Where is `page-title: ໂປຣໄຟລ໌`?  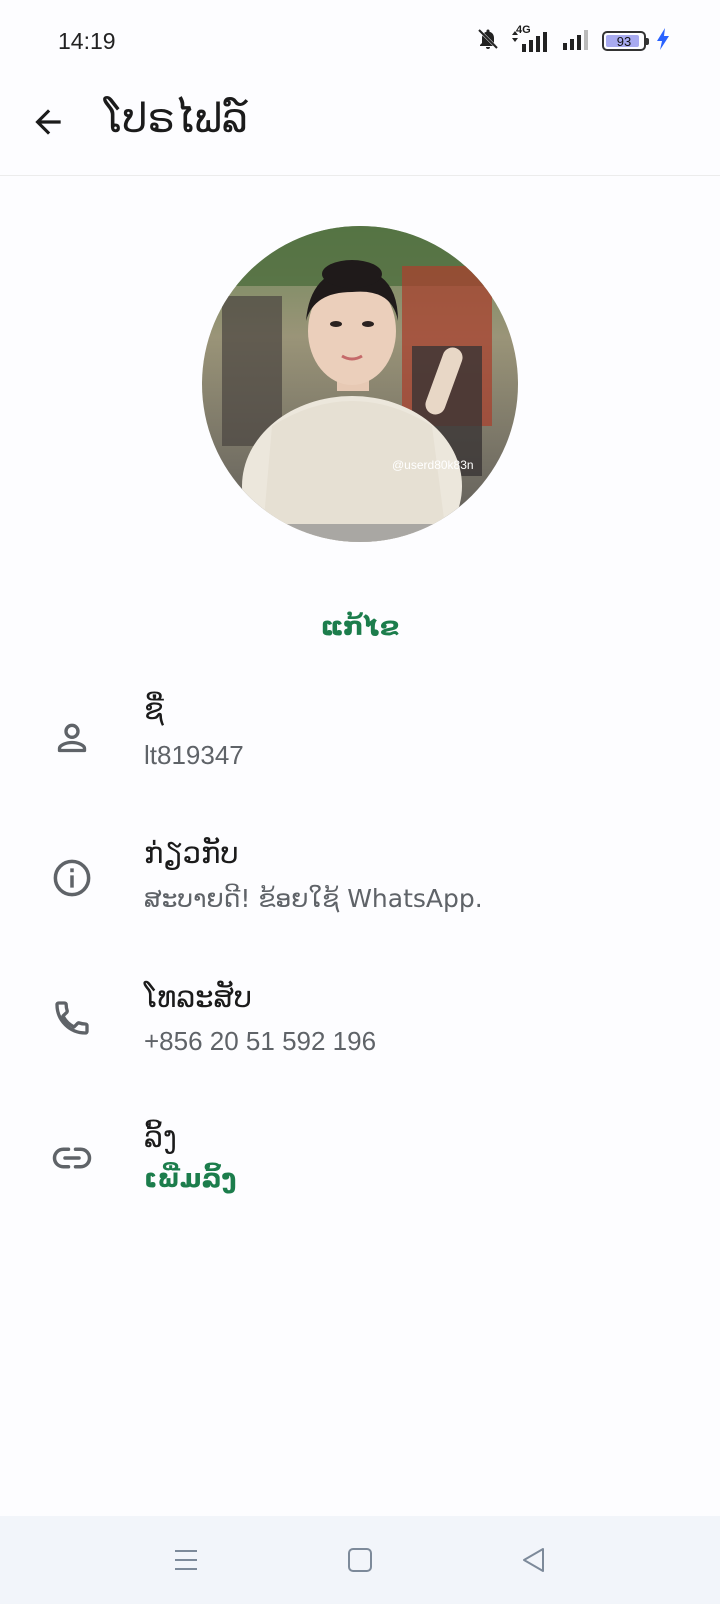
page-title: ໂປຣໄຟລ໌ is located at coordinates (176, 119).